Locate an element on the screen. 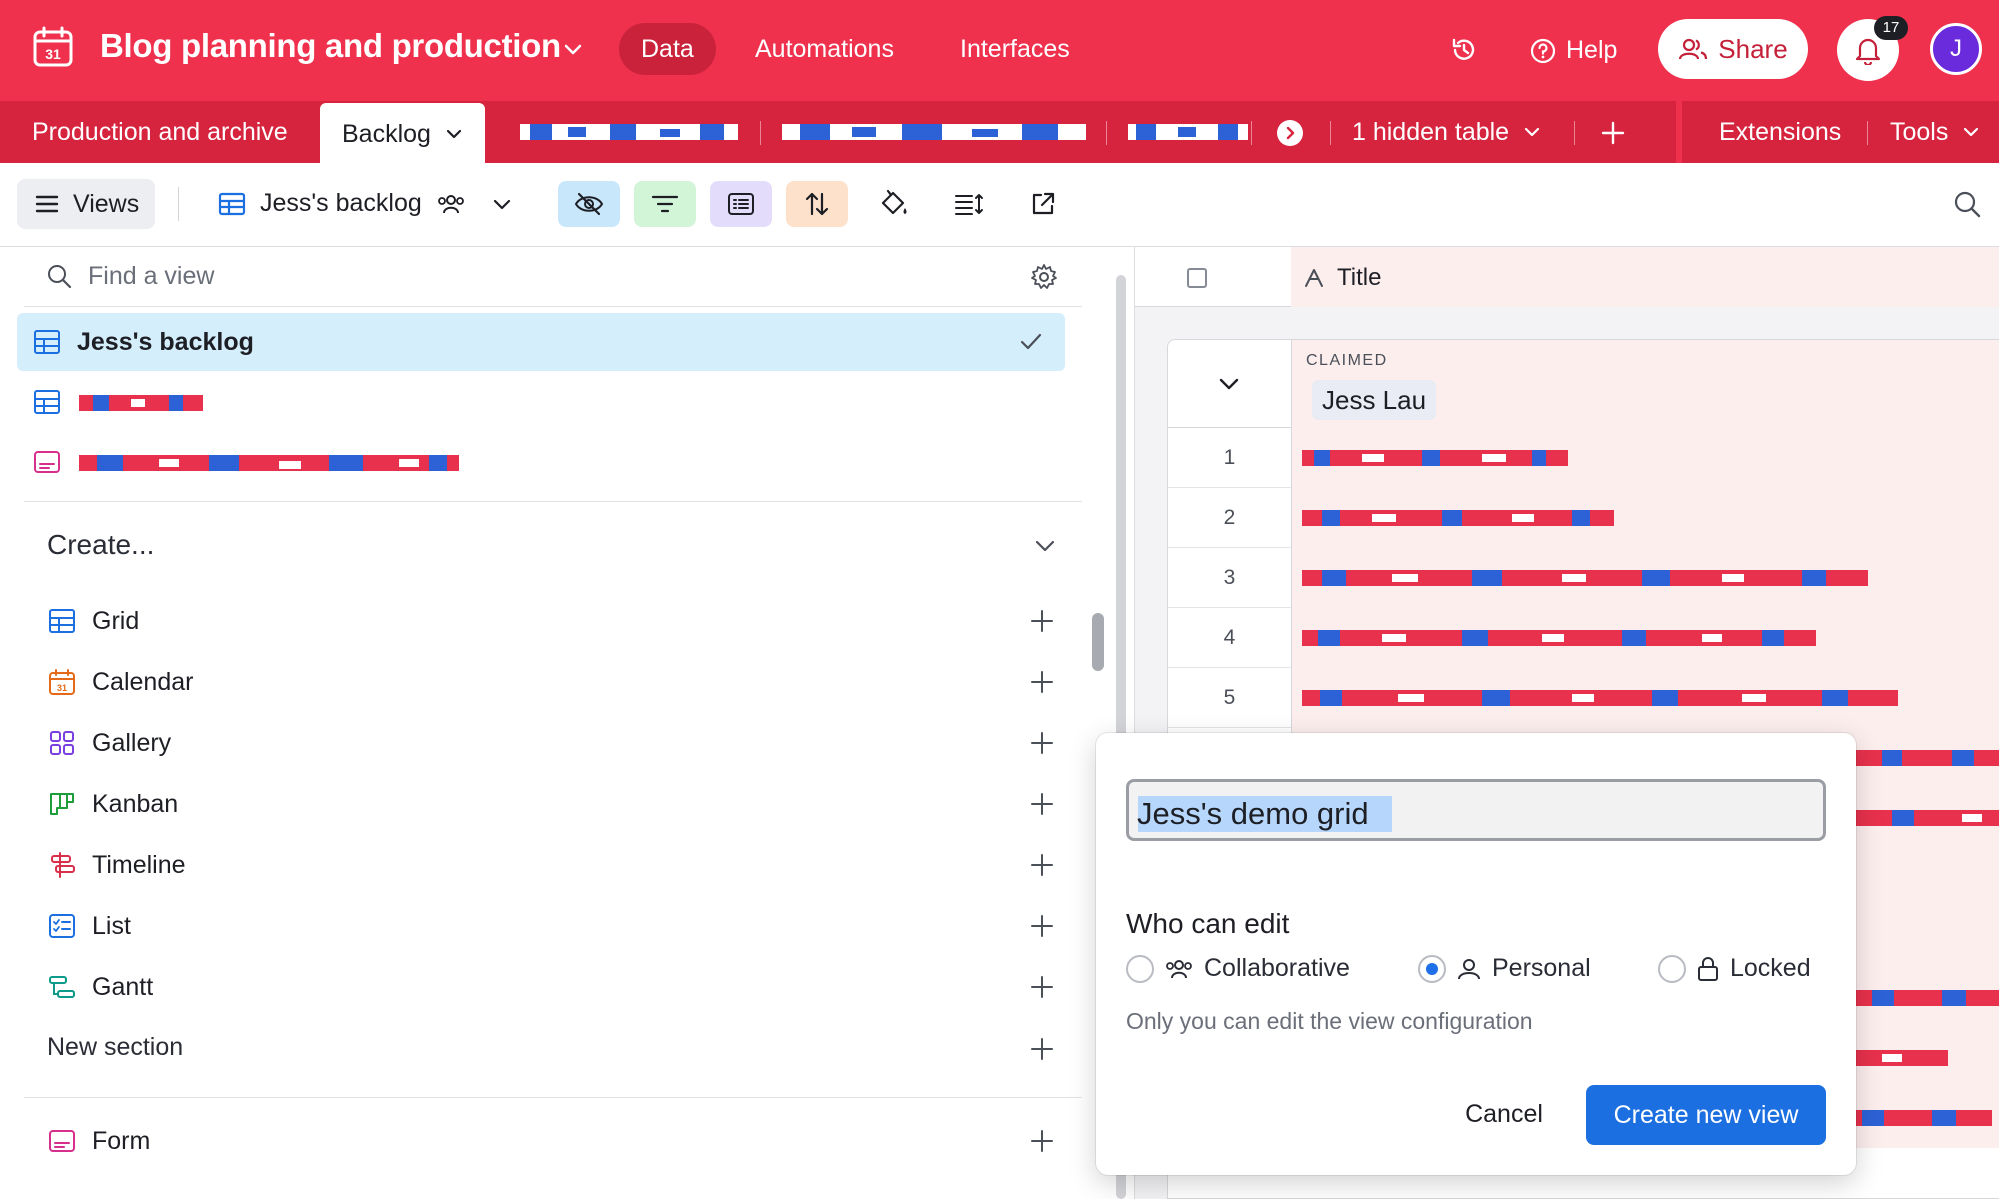  group-field-name: CLAIMED is located at coordinates (1347, 360).